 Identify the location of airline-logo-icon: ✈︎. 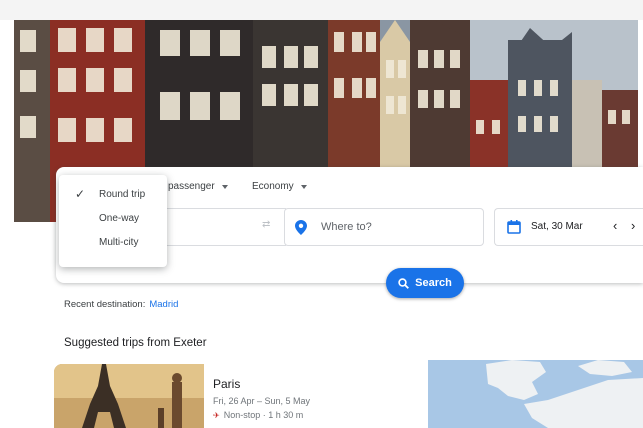
(216, 415).